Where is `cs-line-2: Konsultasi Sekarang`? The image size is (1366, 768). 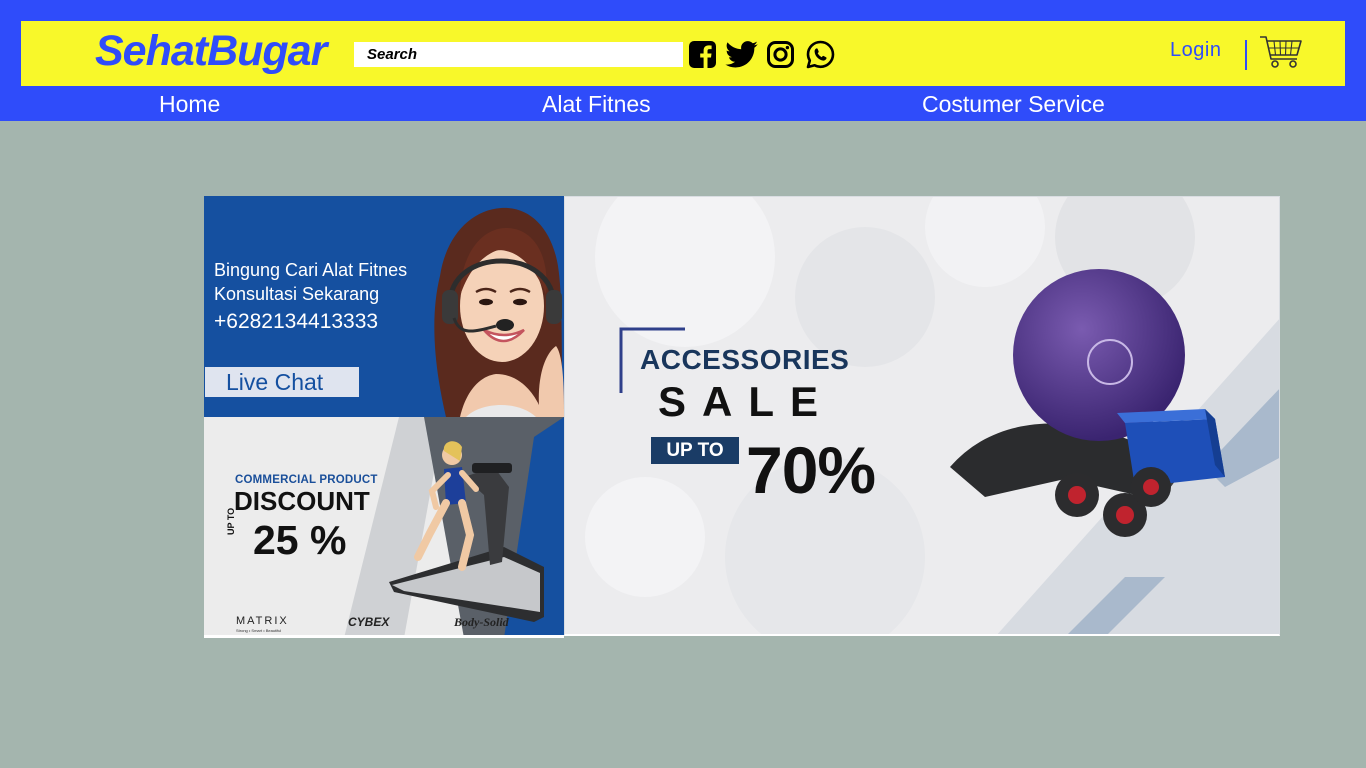 cs-line-2: Konsultasi Sekarang is located at coordinates (297, 294).